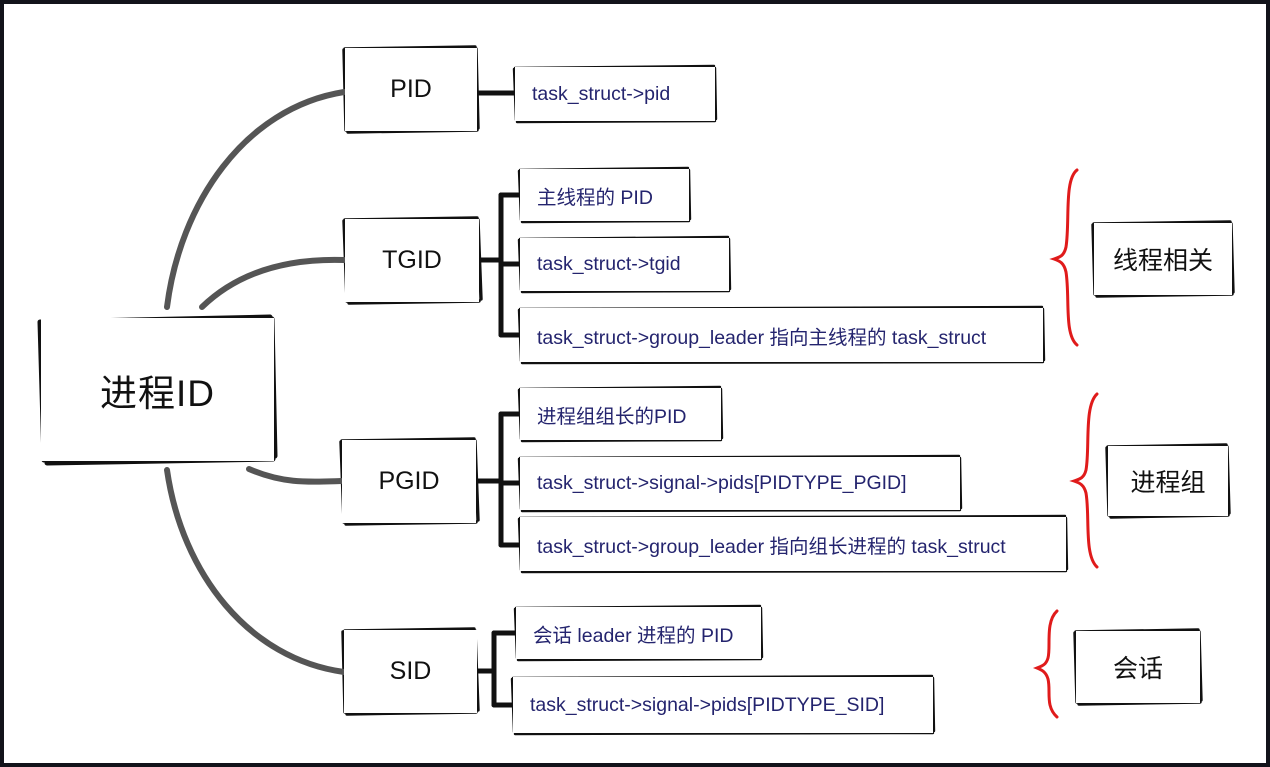 The image size is (1270, 767). Describe the element at coordinates (157, 393) in the screenshot. I see `root-node-label: 进程ID` at that location.